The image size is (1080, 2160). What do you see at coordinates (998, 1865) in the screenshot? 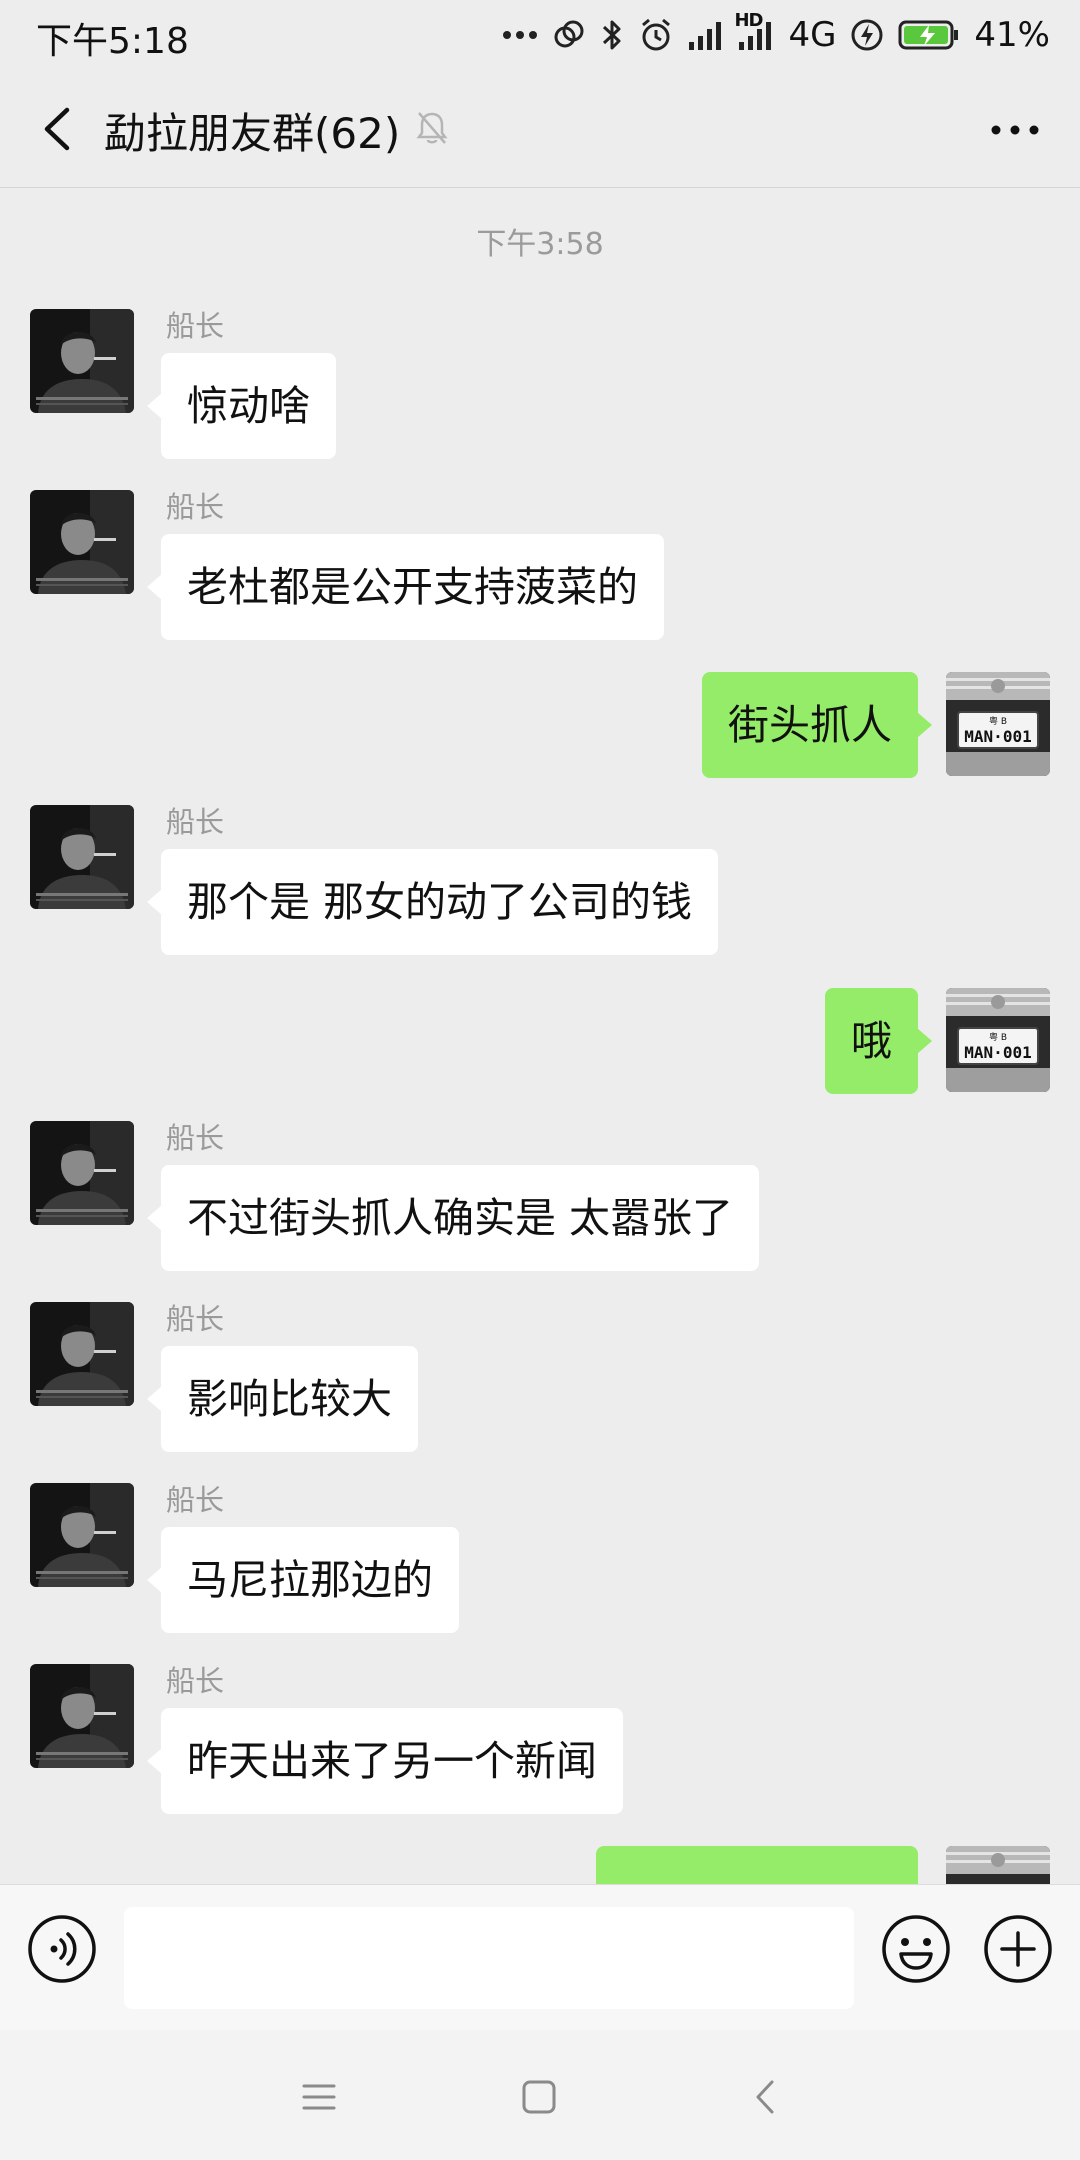
I see `my-avatar` at bounding box center [998, 1865].